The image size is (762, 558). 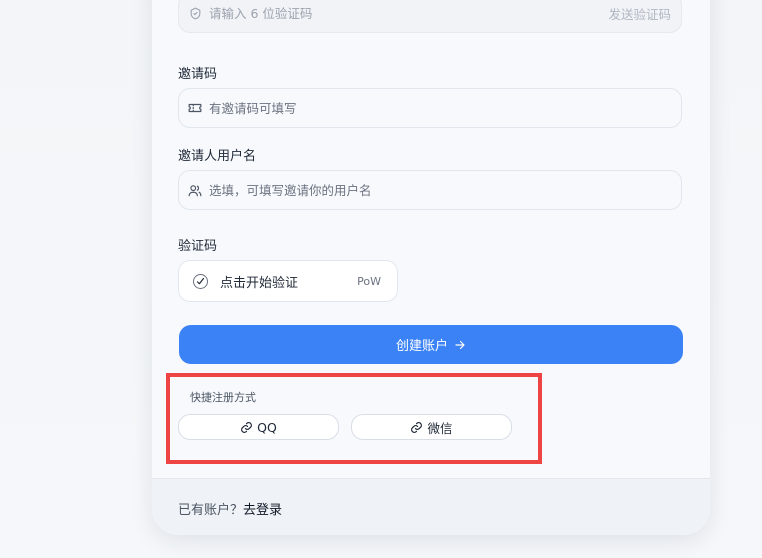 What do you see at coordinates (421, 346) in the screenshot?
I see `create-account-label: 创建账户` at bounding box center [421, 346].